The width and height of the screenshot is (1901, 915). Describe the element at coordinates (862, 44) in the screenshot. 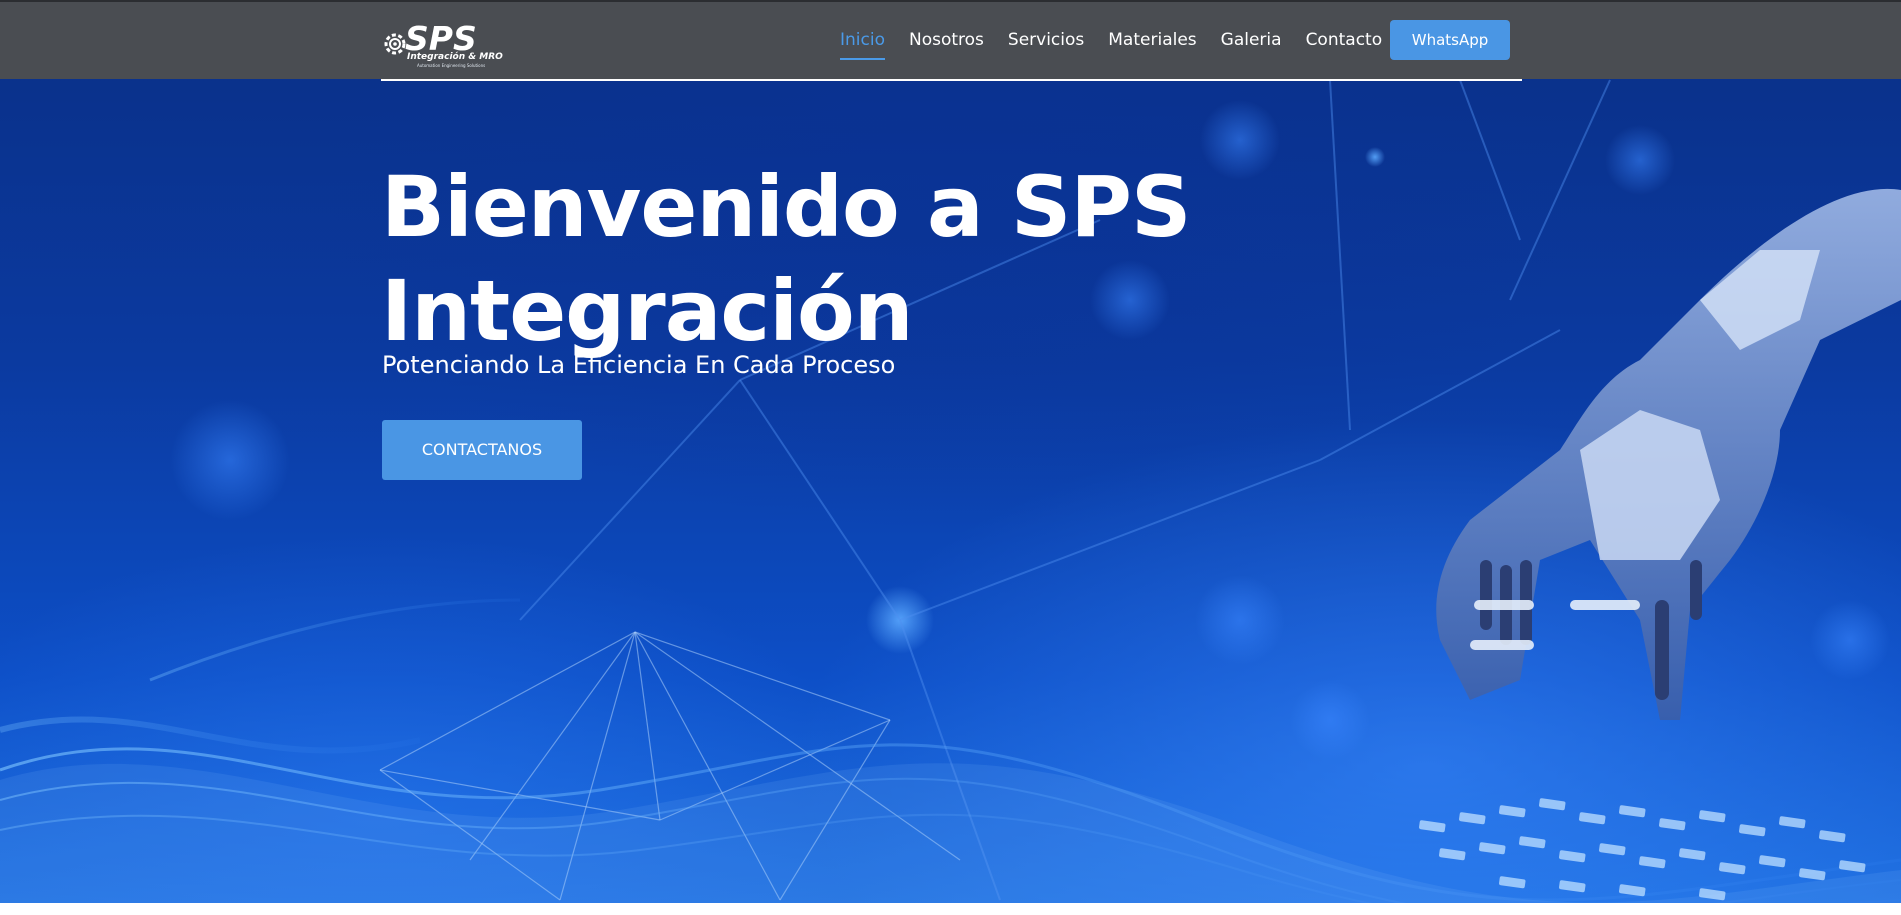

I see `nav-item-inicio: Inicio` at that location.